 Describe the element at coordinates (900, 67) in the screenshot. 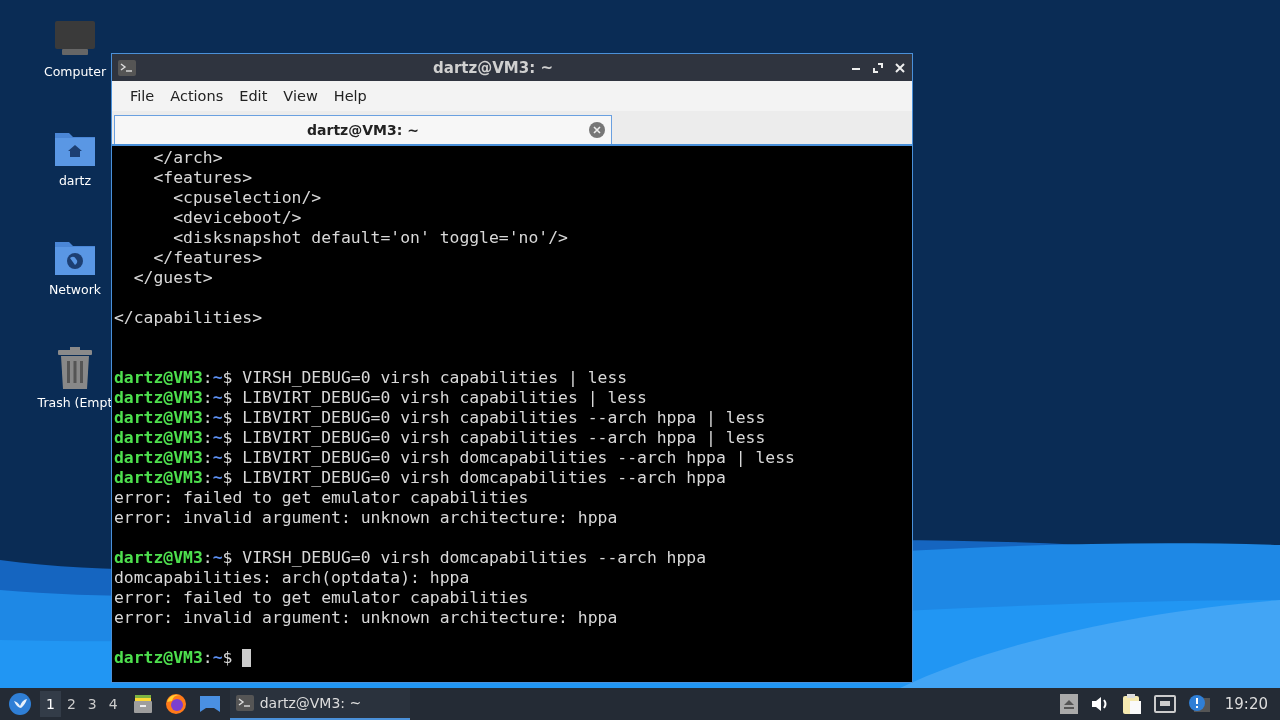

I see `close-button` at that location.